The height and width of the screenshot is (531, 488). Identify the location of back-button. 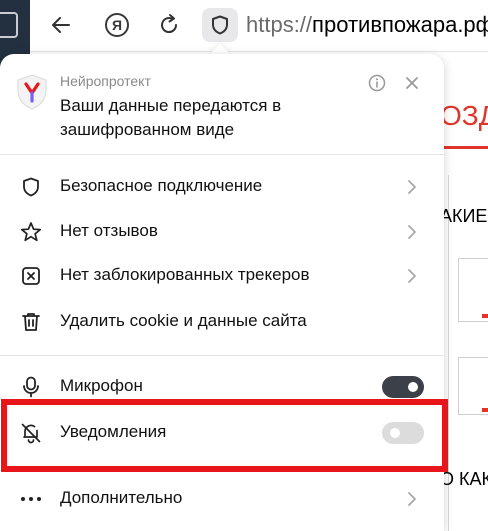
(61, 25).